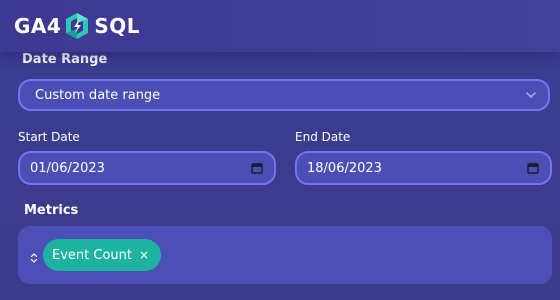 The image size is (560, 300). I want to click on ga4-sql-logo-icon, so click(77, 26).